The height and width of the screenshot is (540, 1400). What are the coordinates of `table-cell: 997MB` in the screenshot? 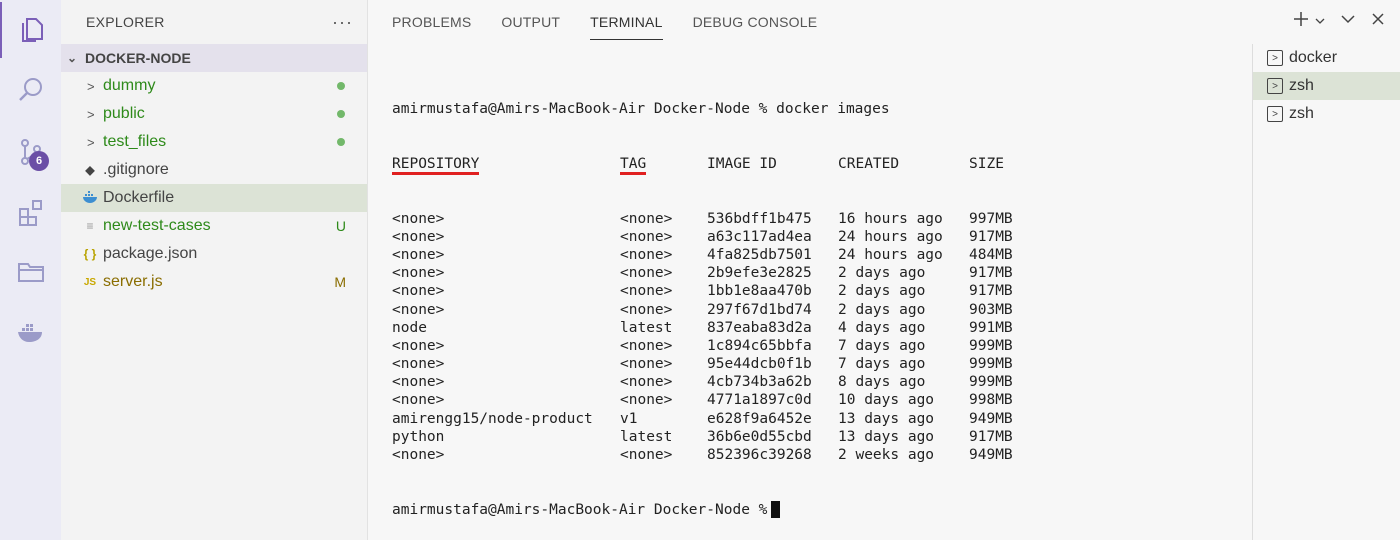 It's located at (991, 218).